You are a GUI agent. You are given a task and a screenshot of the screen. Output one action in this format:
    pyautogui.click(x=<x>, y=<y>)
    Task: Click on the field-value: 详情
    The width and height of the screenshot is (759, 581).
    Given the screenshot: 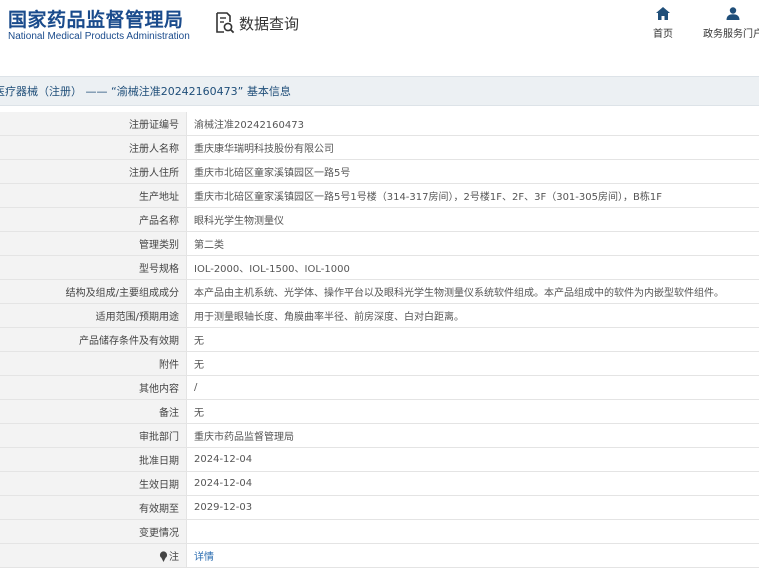 What is the action you would take?
    pyautogui.click(x=472, y=555)
    